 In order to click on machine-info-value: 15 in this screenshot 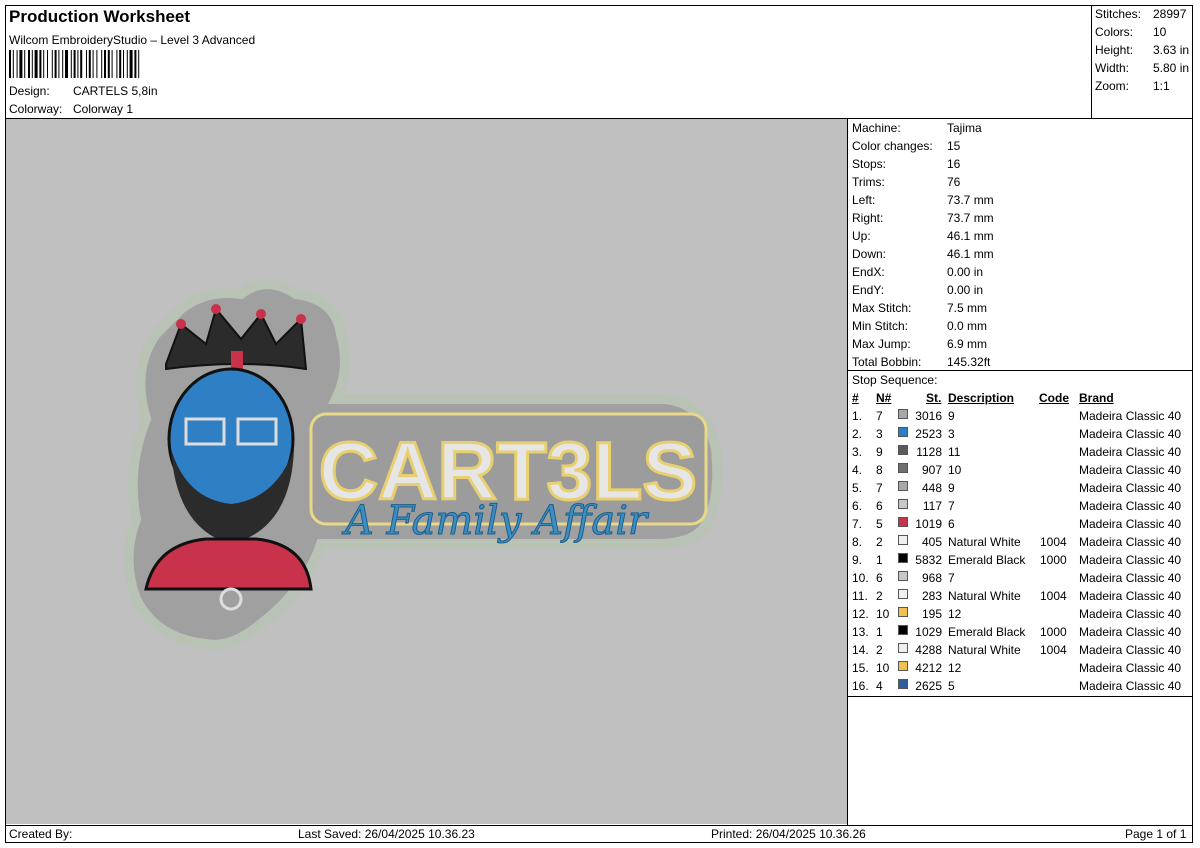, I will do `click(954, 146)`.